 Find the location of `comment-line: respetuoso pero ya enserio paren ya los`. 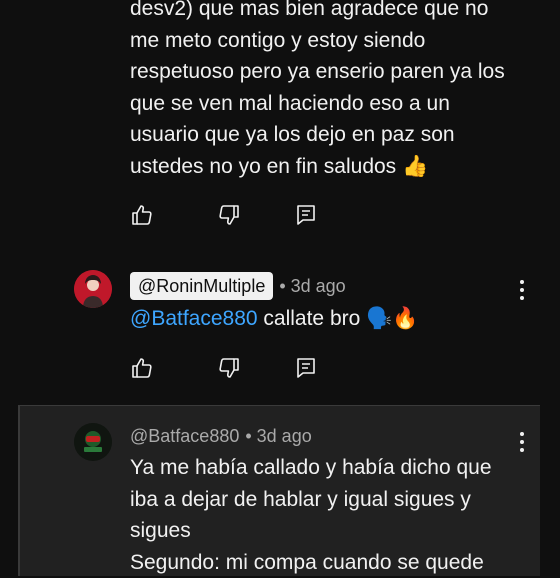

comment-line: respetuoso pero ya enserio paren ya los is located at coordinates (335, 72).